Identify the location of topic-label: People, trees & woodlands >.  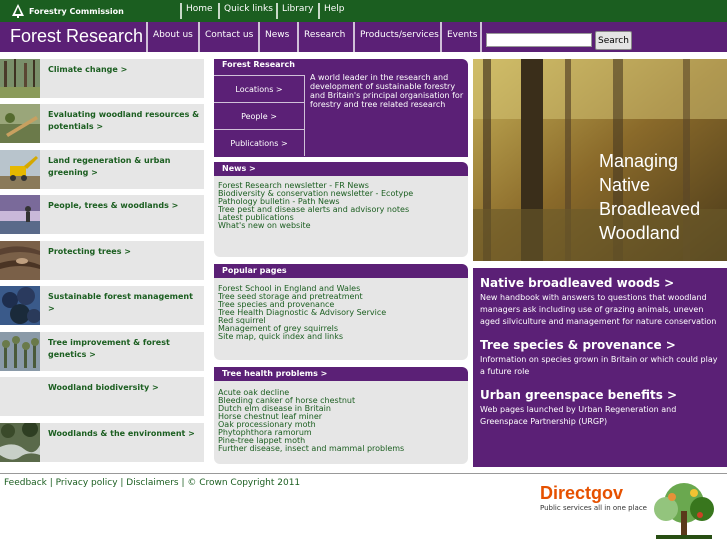
(113, 205).